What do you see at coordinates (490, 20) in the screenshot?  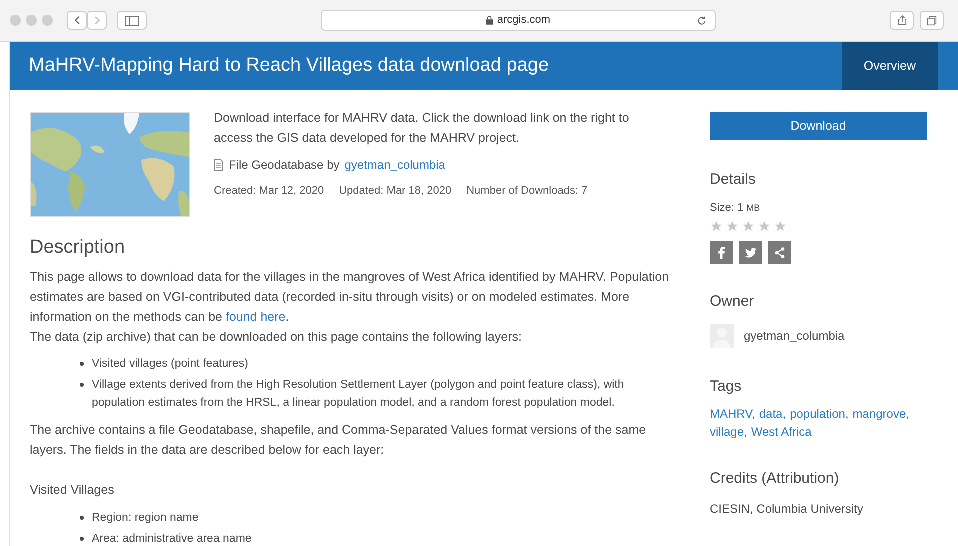 I see `lock-icon` at bounding box center [490, 20].